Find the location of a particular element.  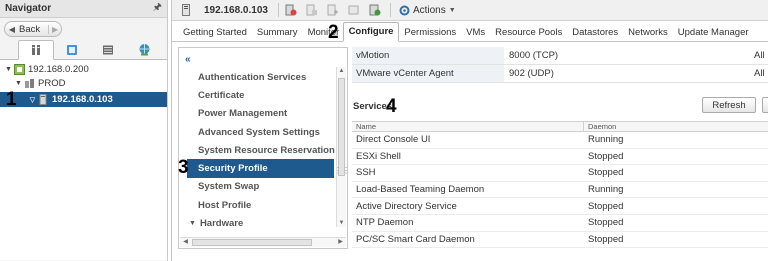

table-row: Active Directory Service Stopped is located at coordinates (560, 206).